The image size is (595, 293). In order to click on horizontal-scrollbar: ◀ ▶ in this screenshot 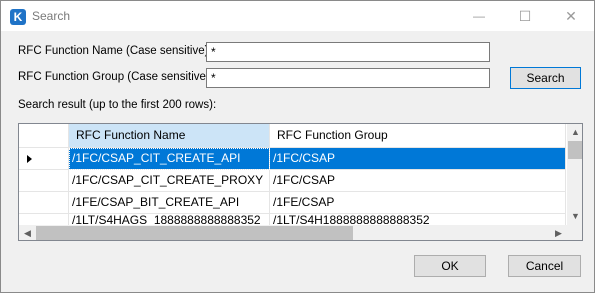, I will do `click(293, 232)`.